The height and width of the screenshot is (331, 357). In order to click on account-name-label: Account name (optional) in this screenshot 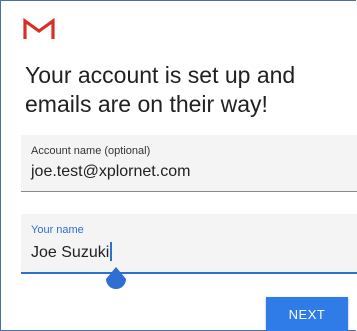, I will do `click(91, 151)`.